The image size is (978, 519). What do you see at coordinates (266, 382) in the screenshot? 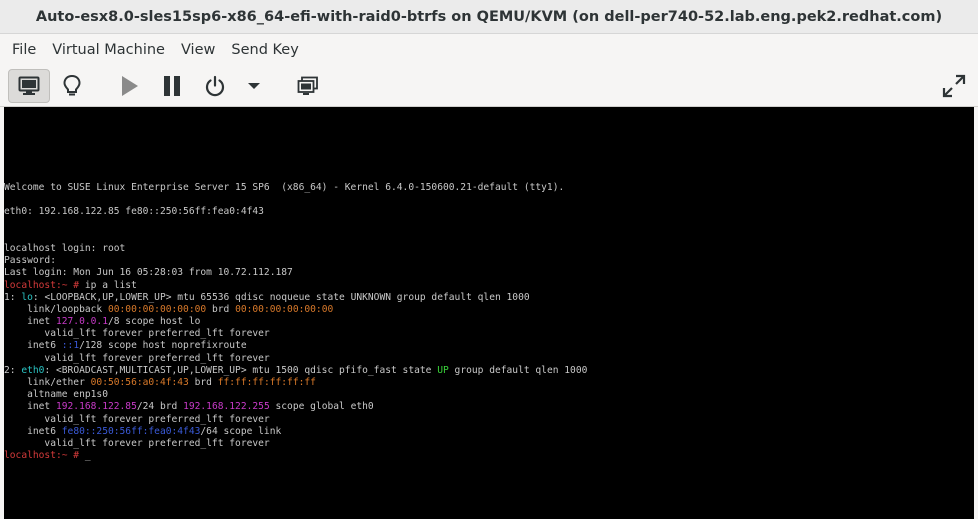
I see `terminal-segment: ff:ff:ff:ff:ff:ff` at bounding box center [266, 382].